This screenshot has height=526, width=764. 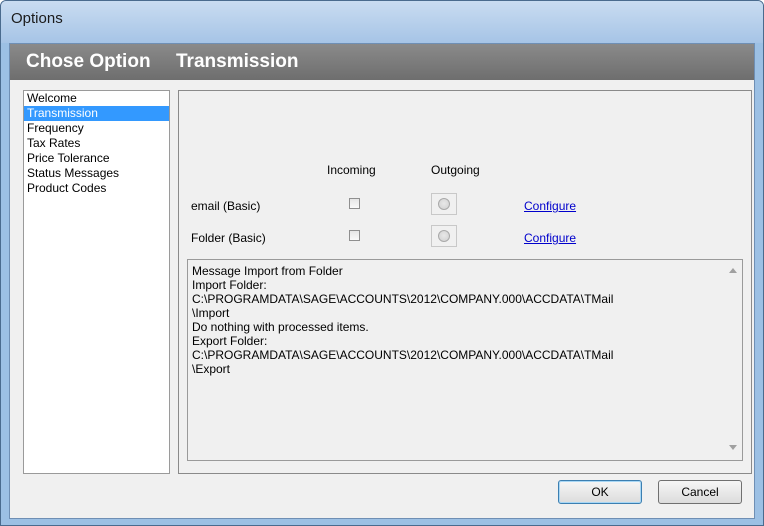 I want to click on folder-outgoing-radio, so click(x=444, y=236).